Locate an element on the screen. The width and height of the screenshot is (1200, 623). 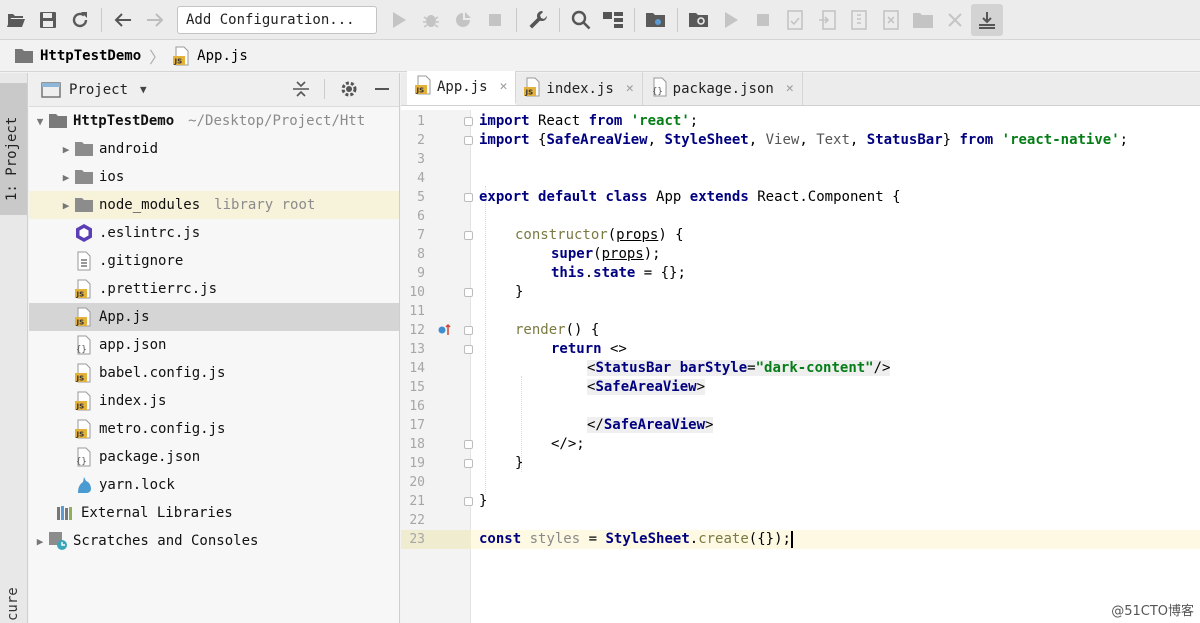
open-folder-icon is located at coordinates (16, 20).